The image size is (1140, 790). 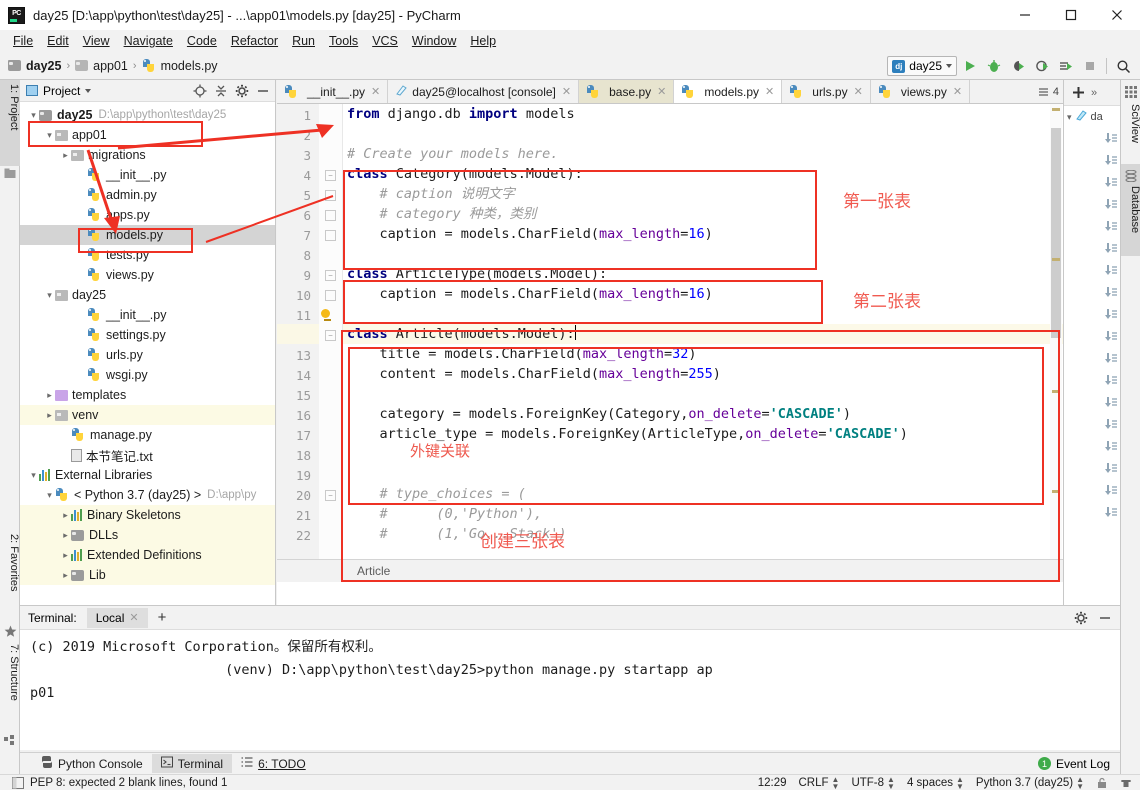 I want to click on tree-item-wsgi-py: wsgi.py, so click(x=147, y=375).